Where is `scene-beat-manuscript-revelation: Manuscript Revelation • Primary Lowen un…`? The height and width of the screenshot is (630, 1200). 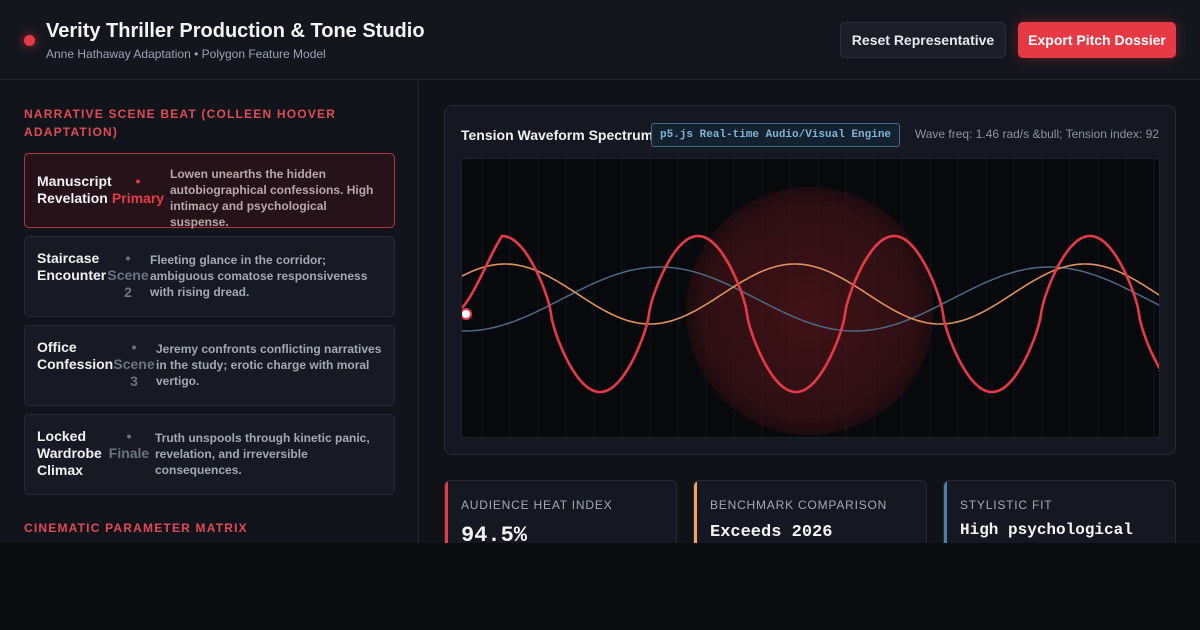 scene-beat-manuscript-revelation: Manuscript Revelation • Primary Lowen un… is located at coordinates (209, 191).